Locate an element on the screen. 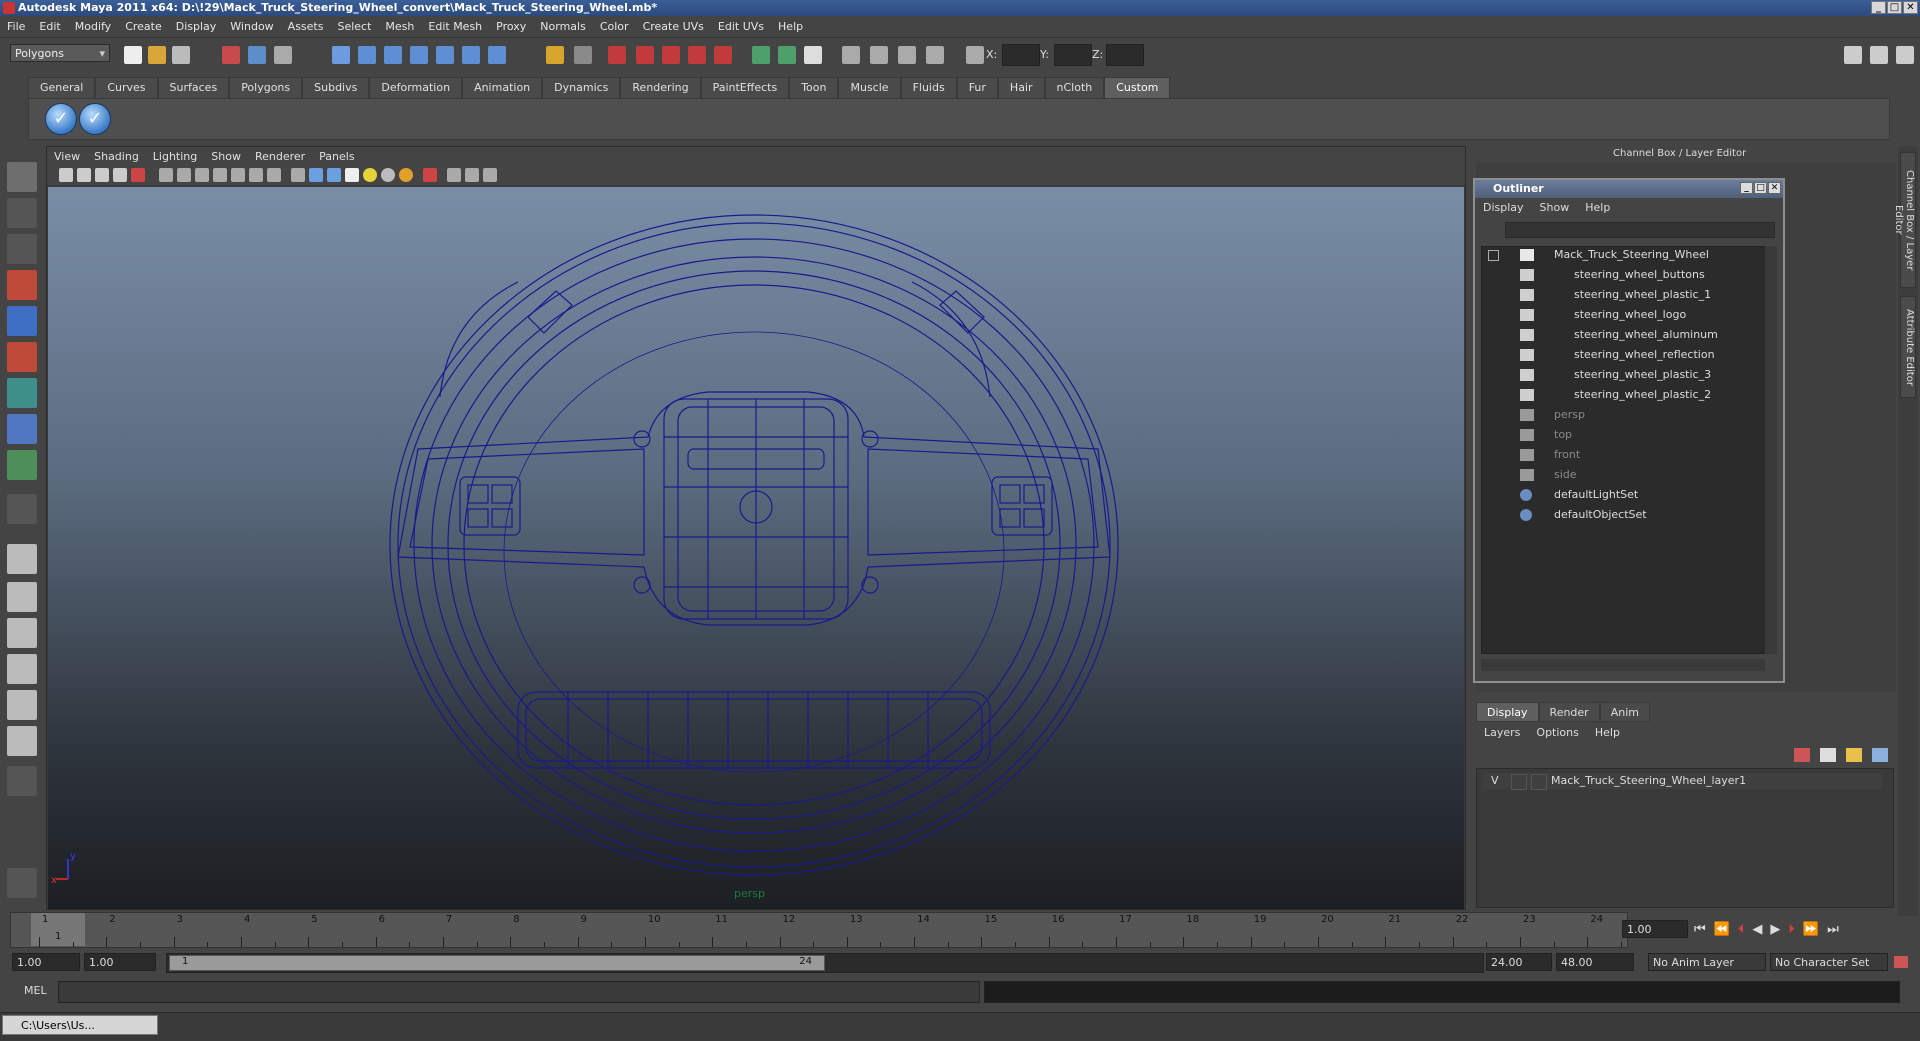 The width and height of the screenshot is (1920, 1041). tab-subdivs: Subdivs is located at coordinates (336, 88).